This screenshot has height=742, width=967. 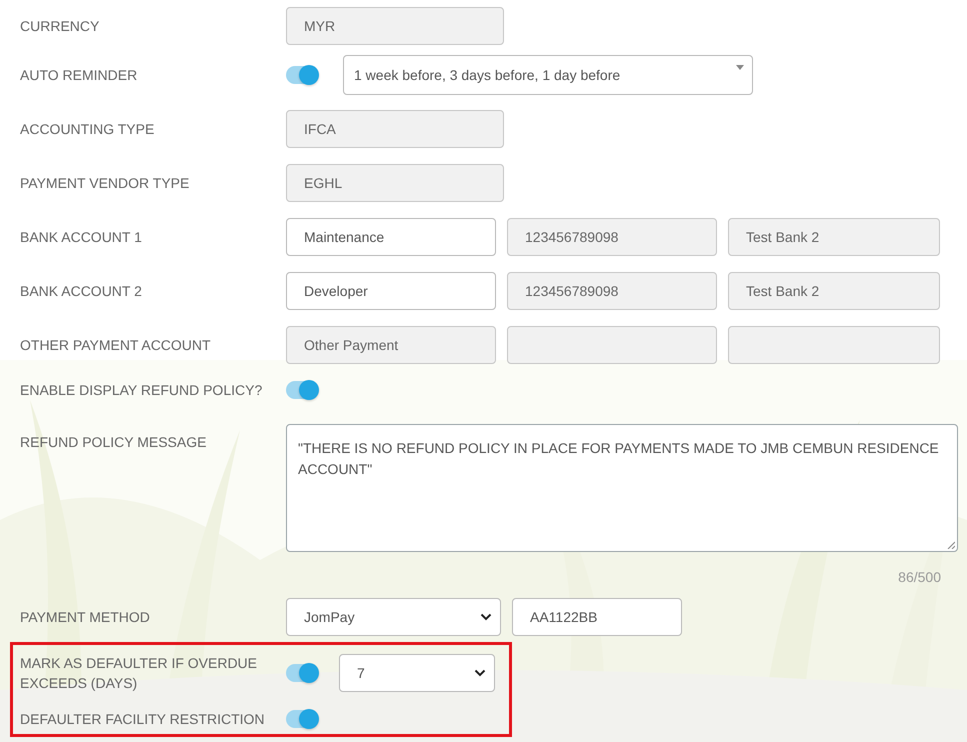 What do you see at coordinates (391, 237) in the screenshot?
I see `input-field: Maintenance` at bounding box center [391, 237].